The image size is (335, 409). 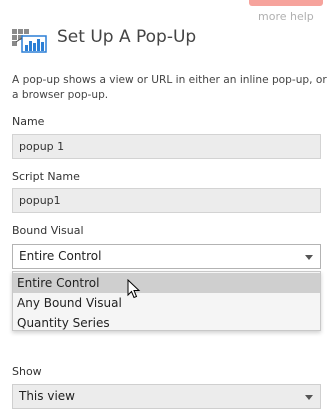 What do you see at coordinates (47, 396) in the screenshot?
I see `show-selected-value: This view` at bounding box center [47, 396].